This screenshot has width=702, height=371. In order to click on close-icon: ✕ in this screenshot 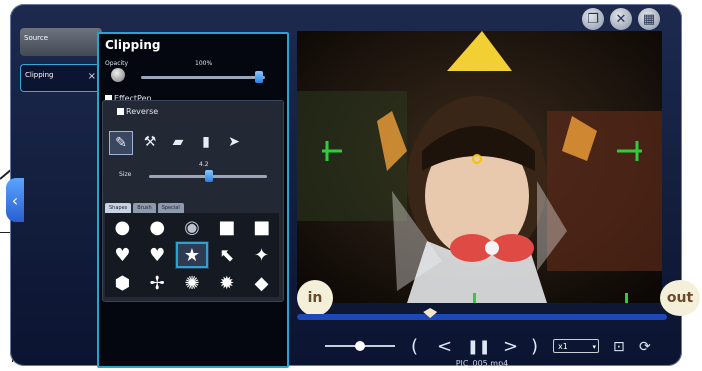, I will do `click(621, 19)`.